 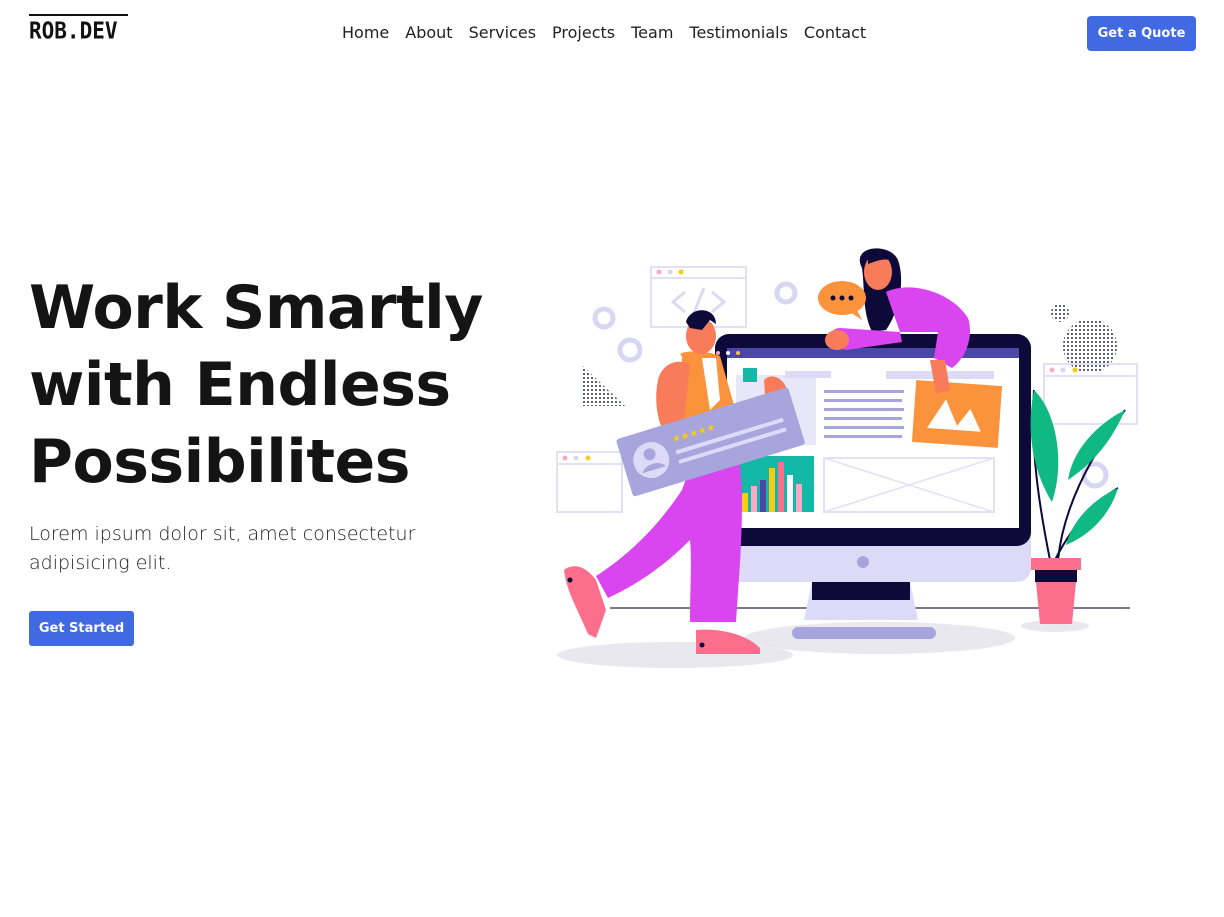 What do you see at coordinates (1078, 506) in the screenshot?
I see `plant-icon` at bounding box center [1078, 506].